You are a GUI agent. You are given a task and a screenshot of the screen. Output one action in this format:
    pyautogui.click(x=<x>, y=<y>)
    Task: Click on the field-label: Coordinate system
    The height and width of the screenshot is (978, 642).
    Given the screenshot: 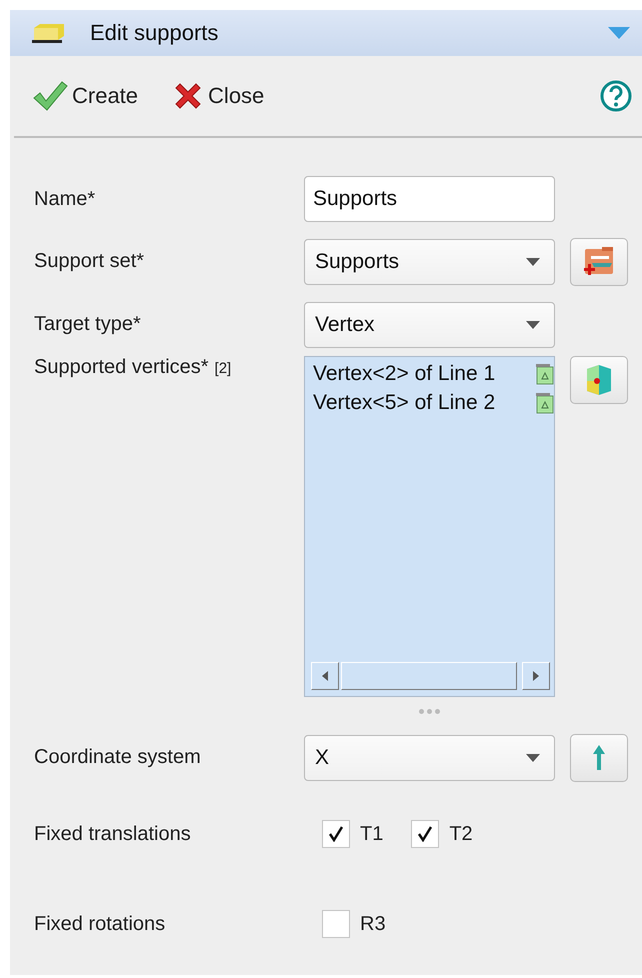 What is the action you would take?
    pyautogui.click(x=117, y=757)
    